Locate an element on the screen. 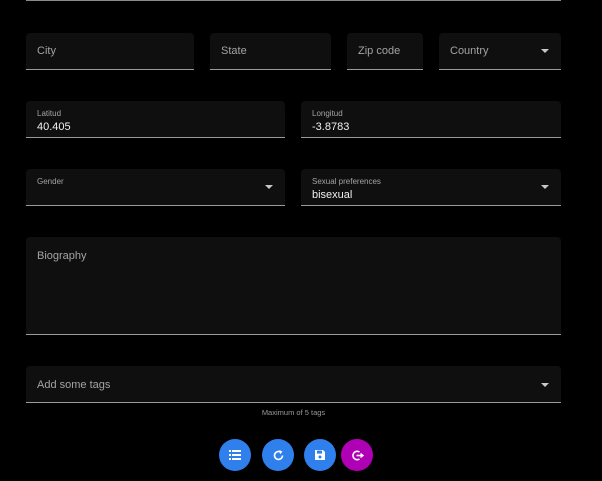  city-field: City is located at coordinates (110, 51).